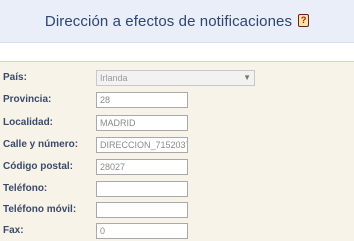 The width and height of the screenshot is (354, 241). I want to click on row-calle: Calle y número: DIRECCION_7152037272, so click(177, 146).